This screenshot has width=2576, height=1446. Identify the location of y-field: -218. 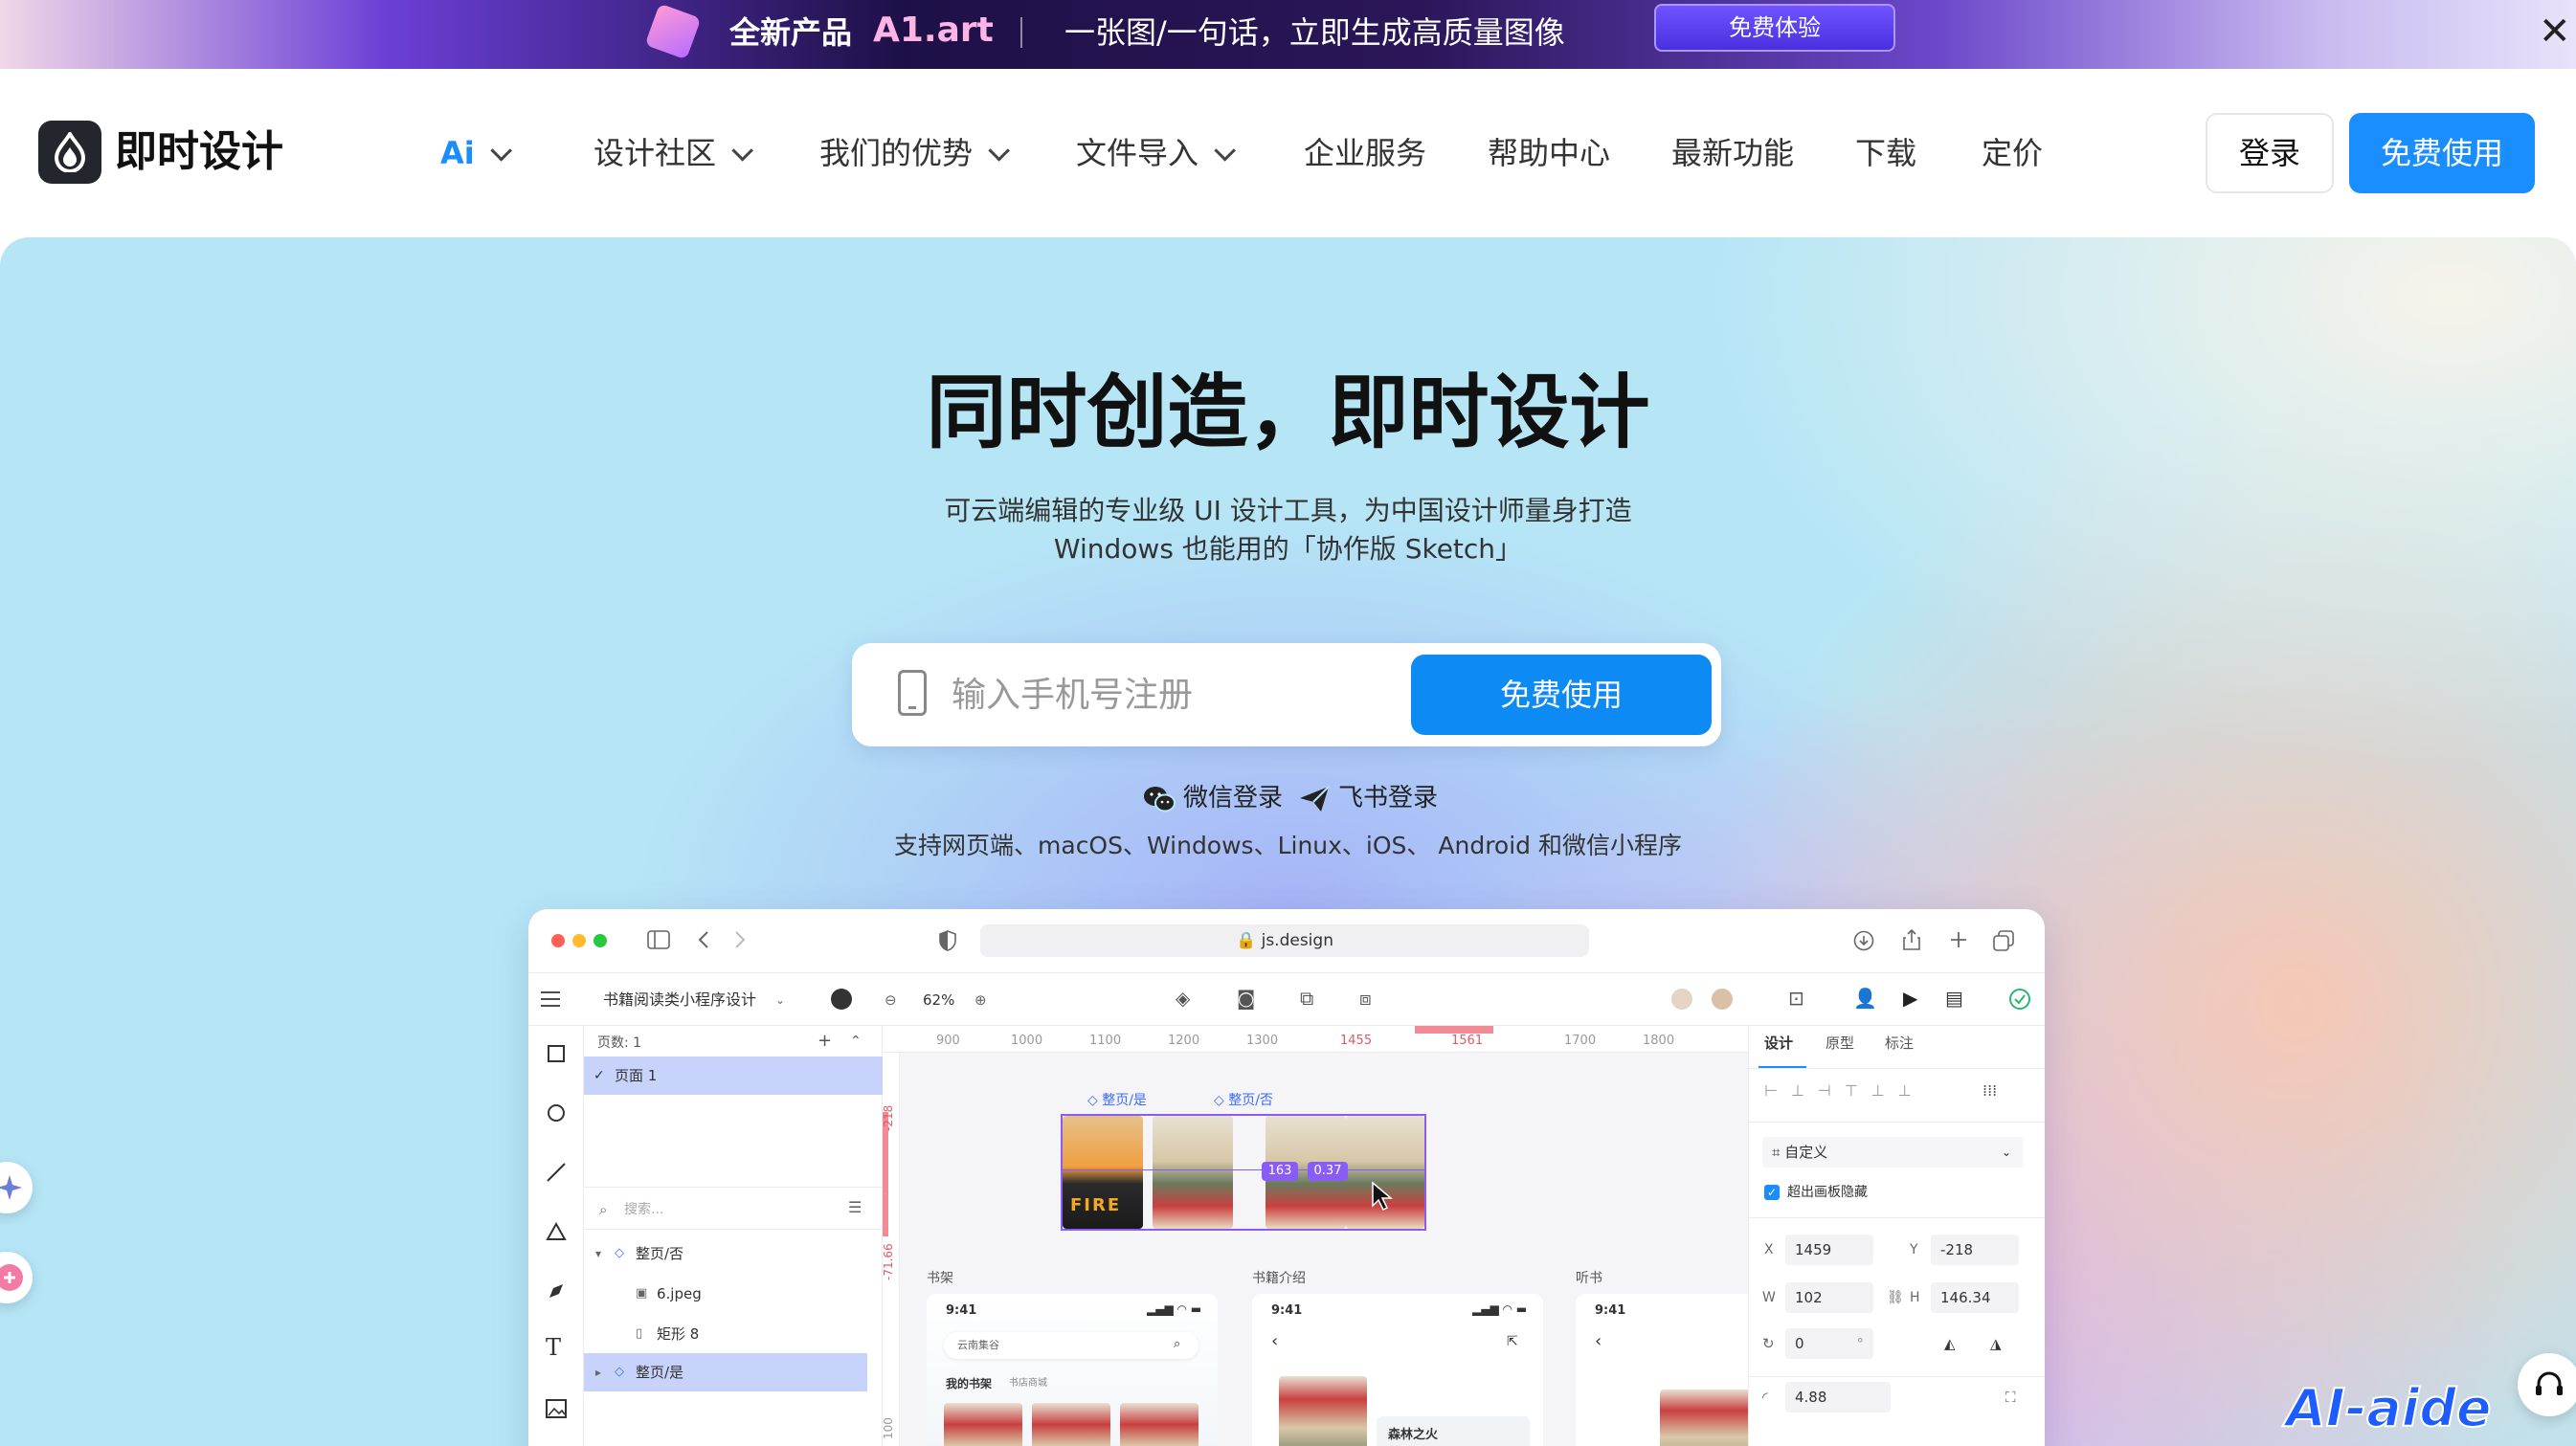
(1975, 1250).